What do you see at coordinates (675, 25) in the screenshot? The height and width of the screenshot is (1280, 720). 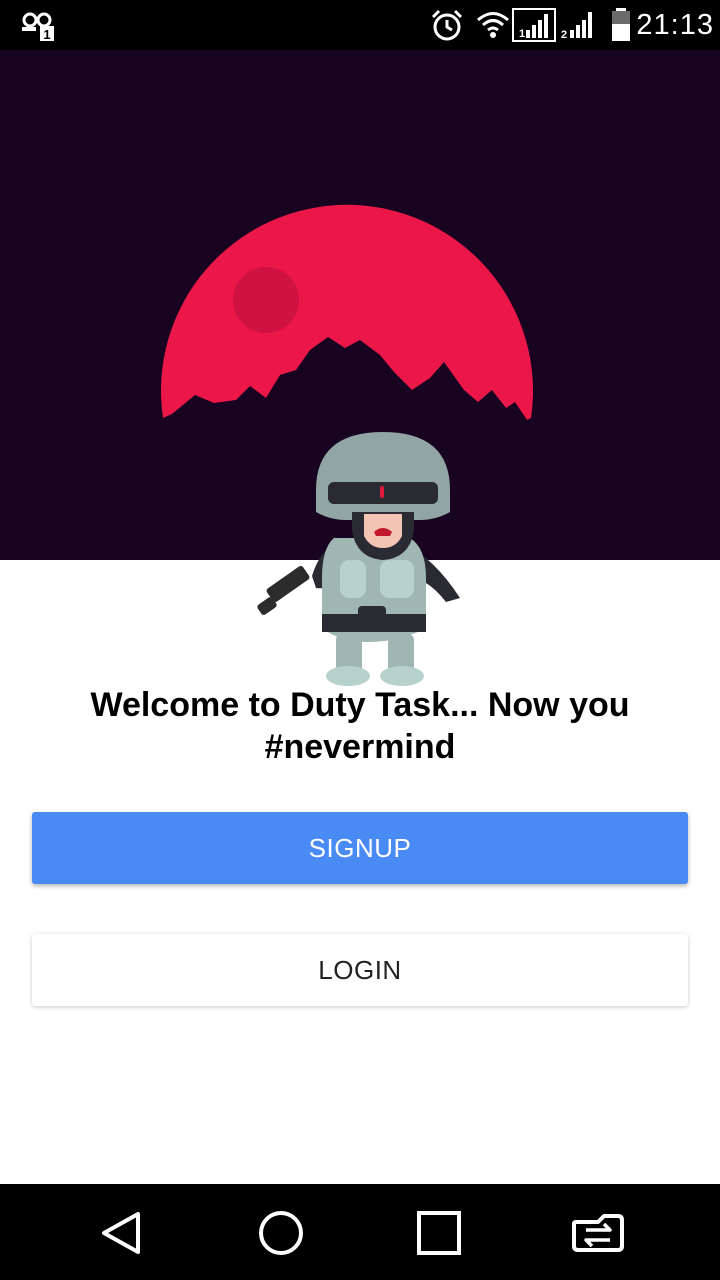 I see `clock: 21:13` at bounding box center [675, 25].